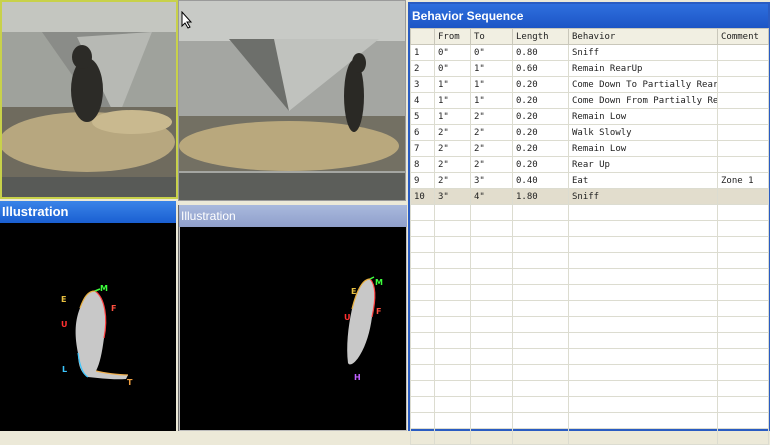 The image size is (770, 445). I want to click on cell-index: 1, so click(422, 52).